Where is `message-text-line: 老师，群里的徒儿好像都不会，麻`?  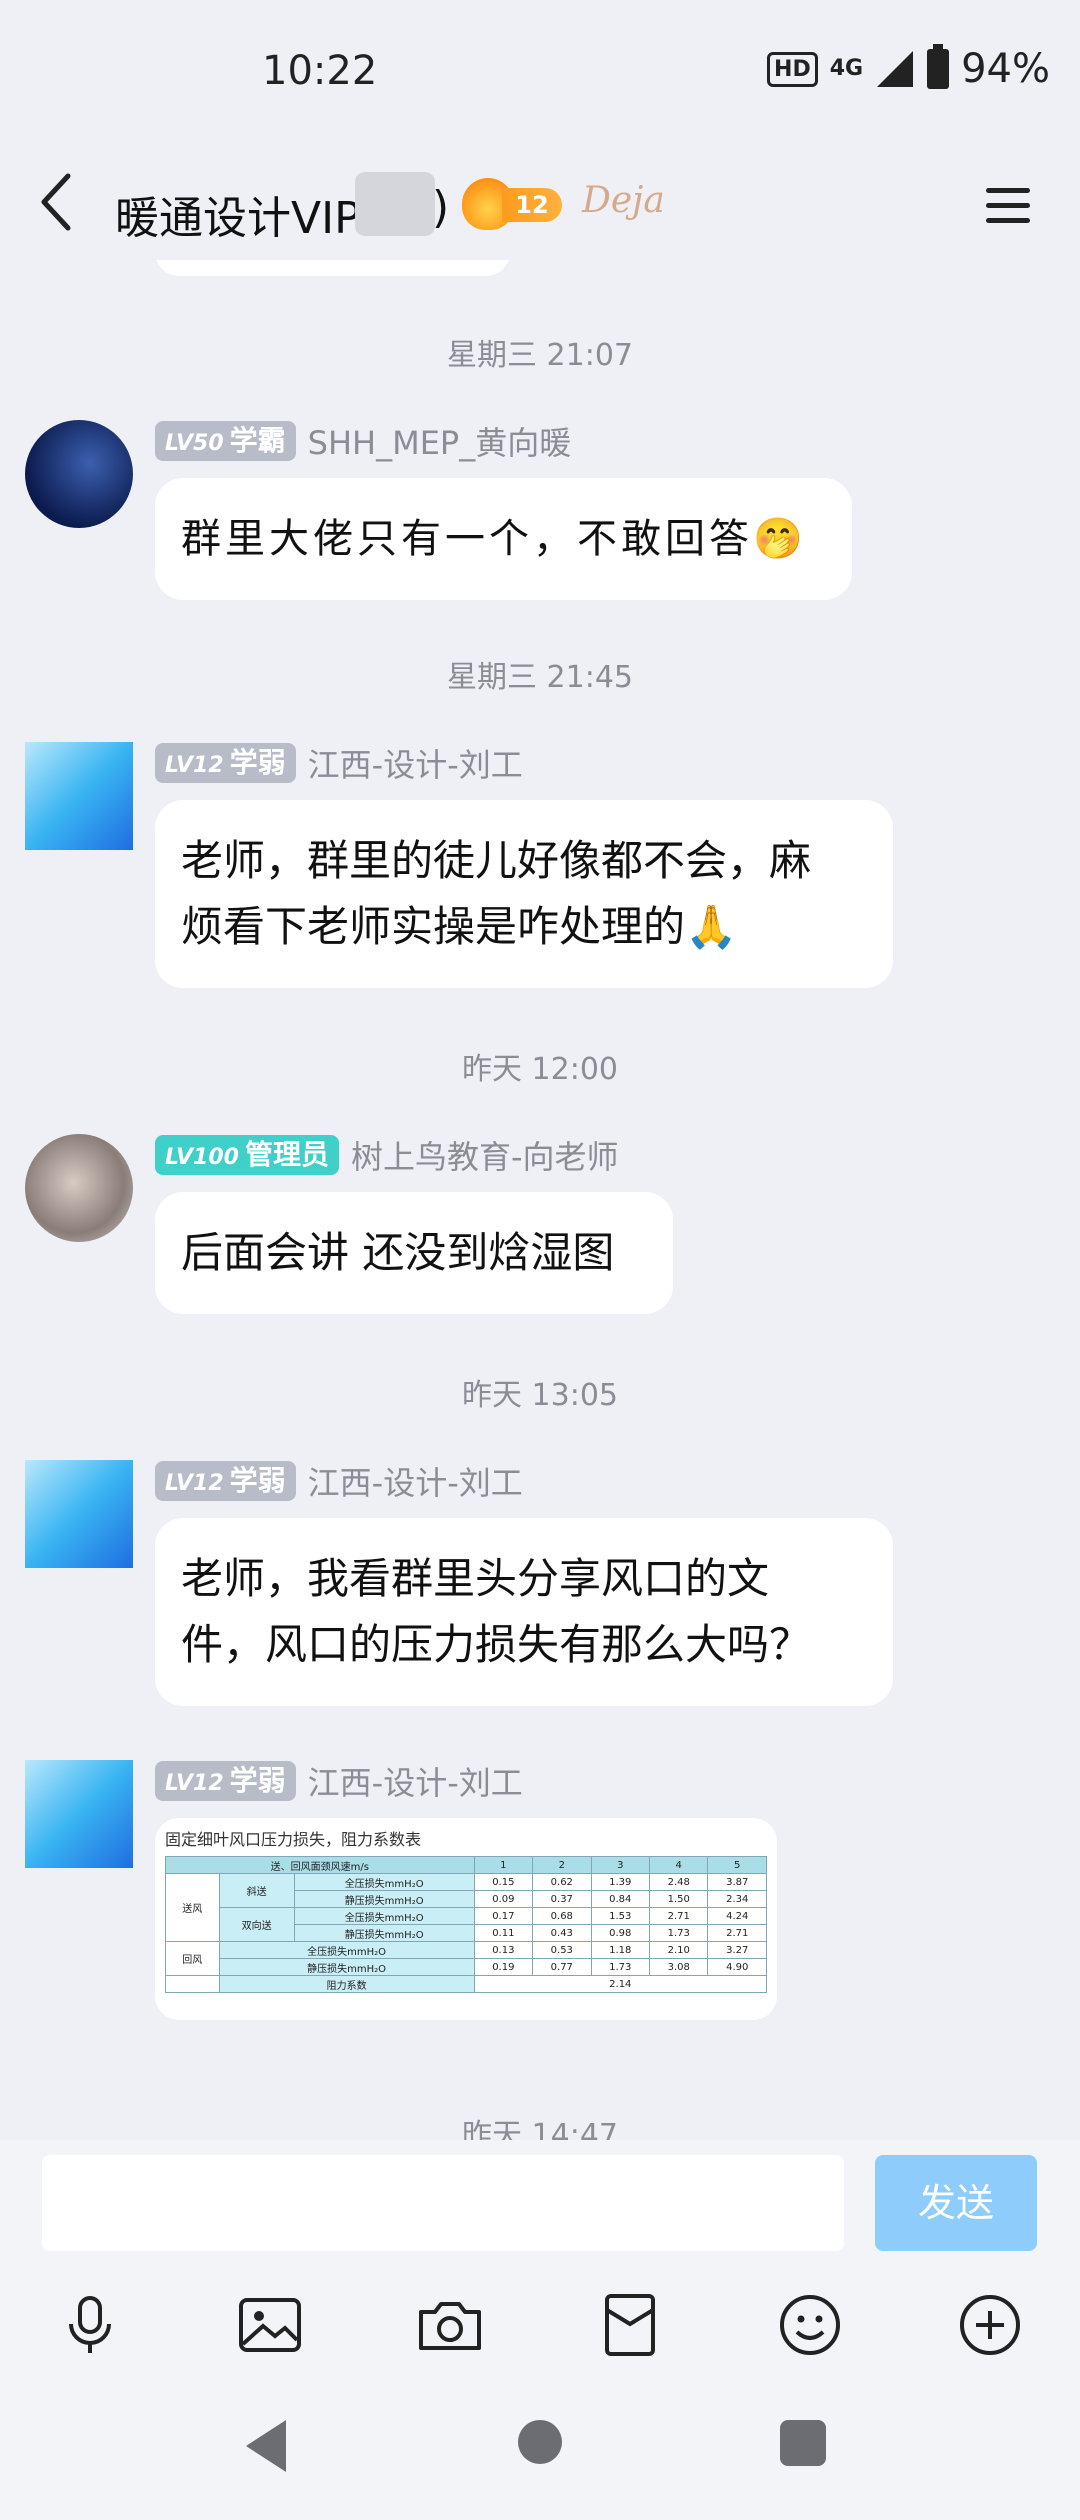
message-text-line: 老师，群里的徒儿好像都不会，麻 is located at coordinates (496, 860).